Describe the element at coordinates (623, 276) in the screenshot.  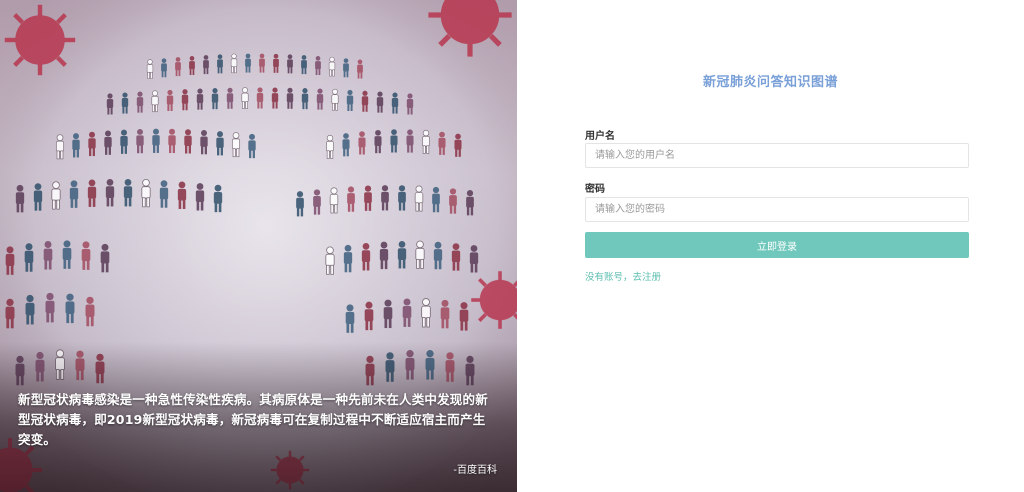
I see `register-link: 没有账号，去注册` at that location.